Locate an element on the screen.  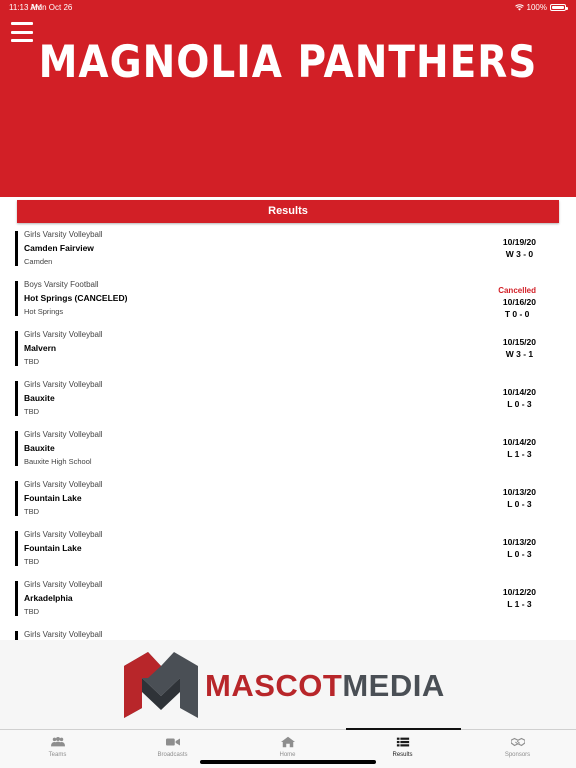
status-date: Mon Oct 26 is located at coordinates (52, 7).